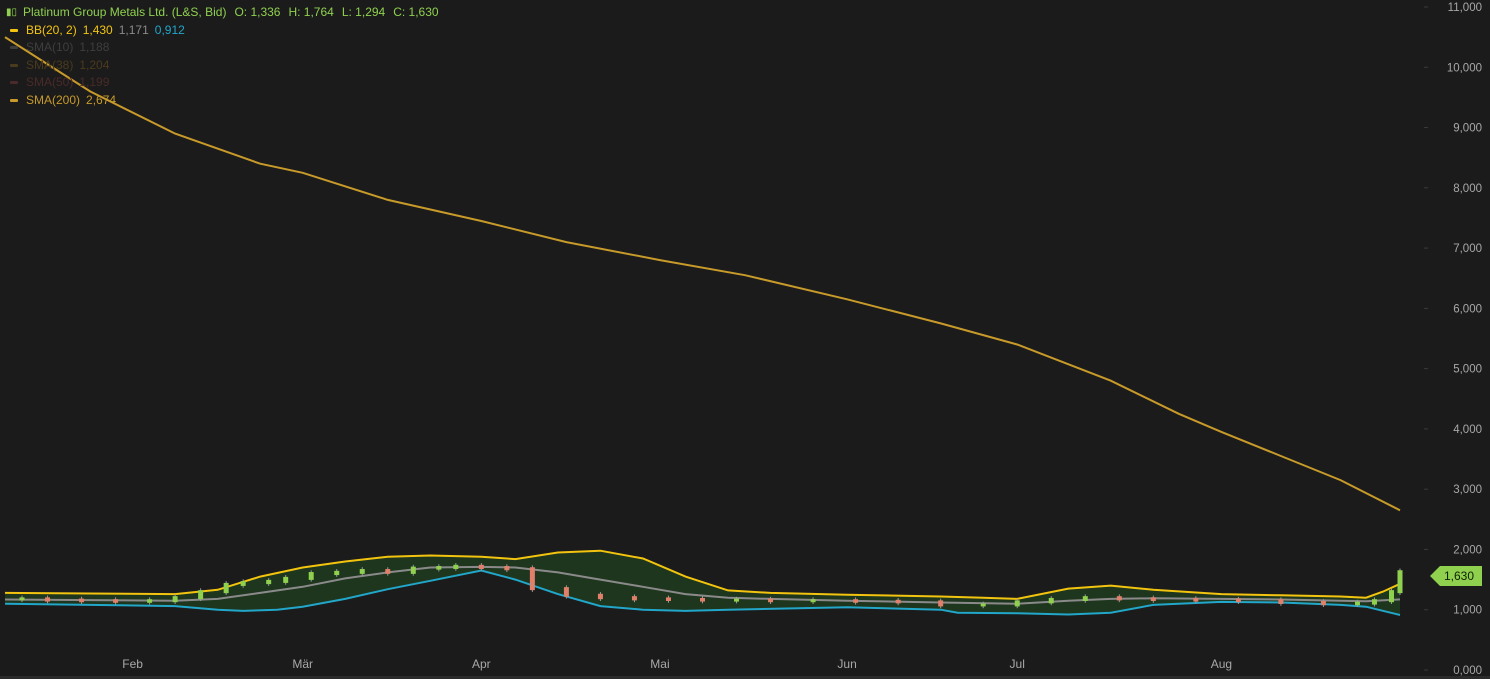 This screenshot has height=679, width=1490. Describe the element at coordinates (222, 66) in the screenshot. I see `legend-entry: SMA(38) 1,204` at that location.